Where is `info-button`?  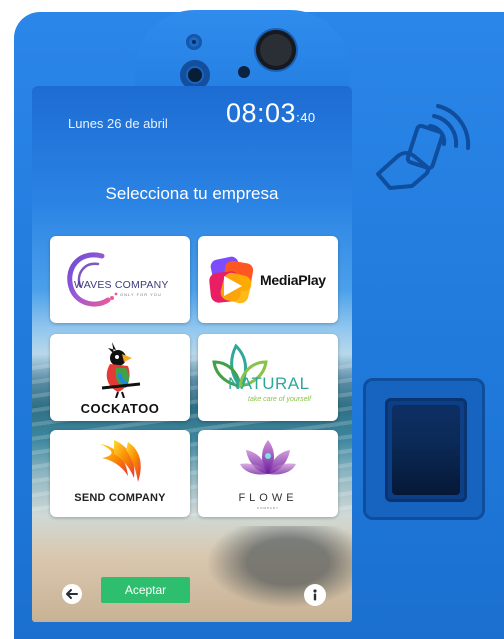
info-button is located at coordinates (315, 595).